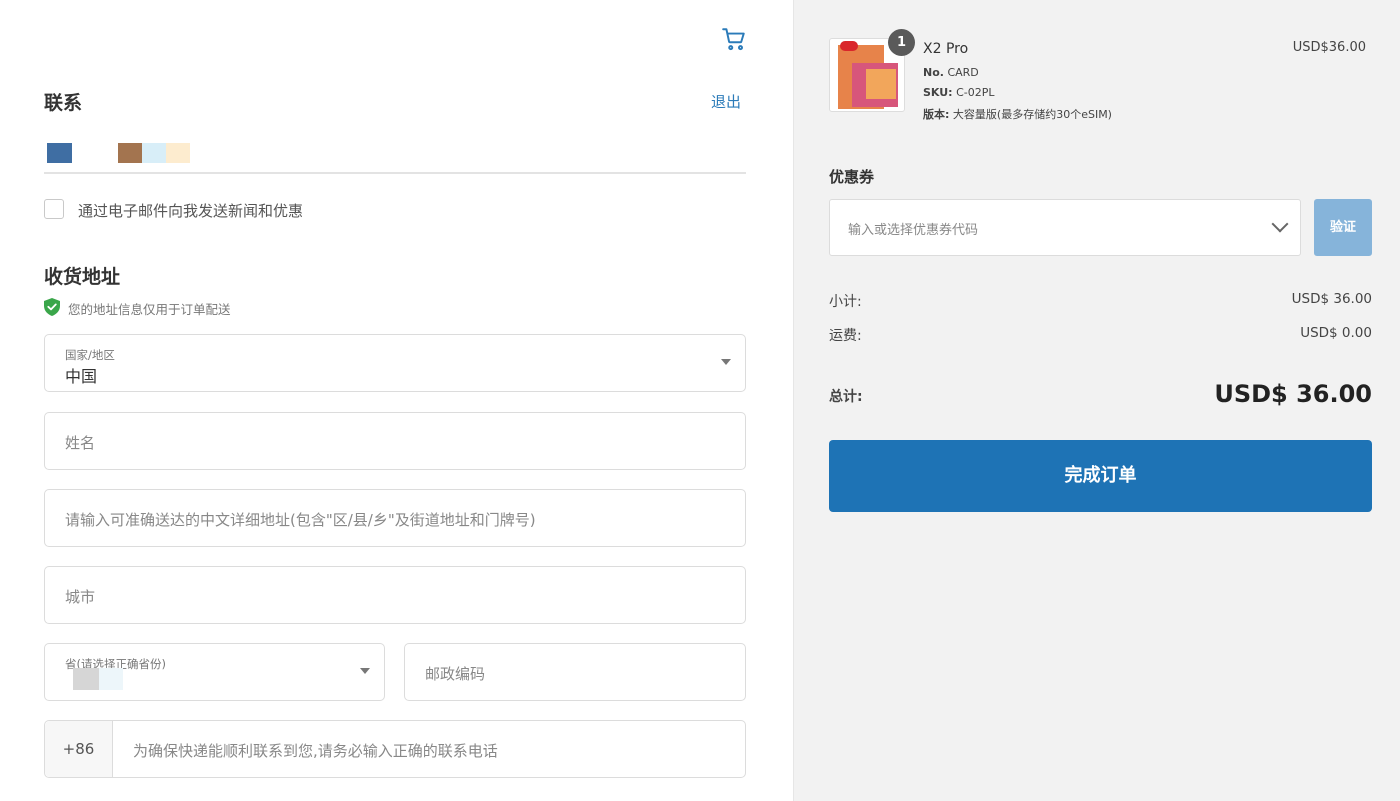 The image size is (1400, 801). What do you see at coordinates (149, 309) in the screenshot?
I see `privacy-note: 您的地址信息仅用于订单配送` at bounding box center [149, 309].